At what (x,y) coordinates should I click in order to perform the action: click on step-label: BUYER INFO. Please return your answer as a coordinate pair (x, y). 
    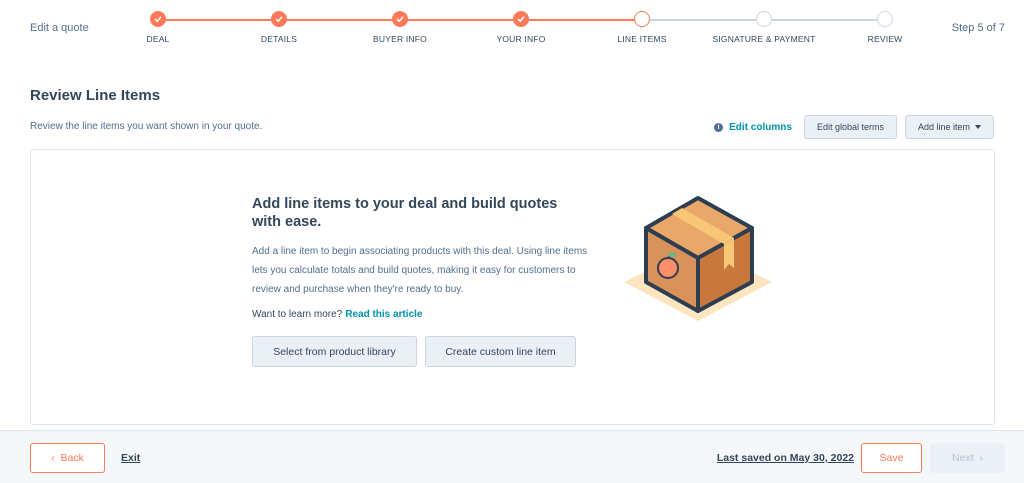
    Looking at the image, I should click on (400, 39).